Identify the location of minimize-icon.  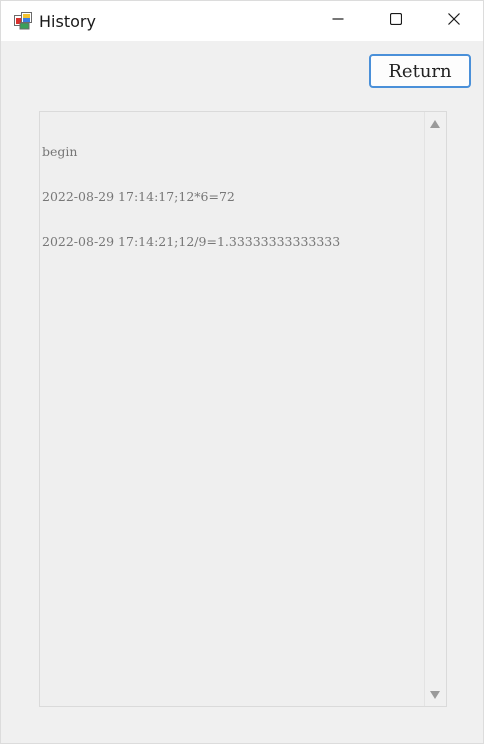
(338, 21).